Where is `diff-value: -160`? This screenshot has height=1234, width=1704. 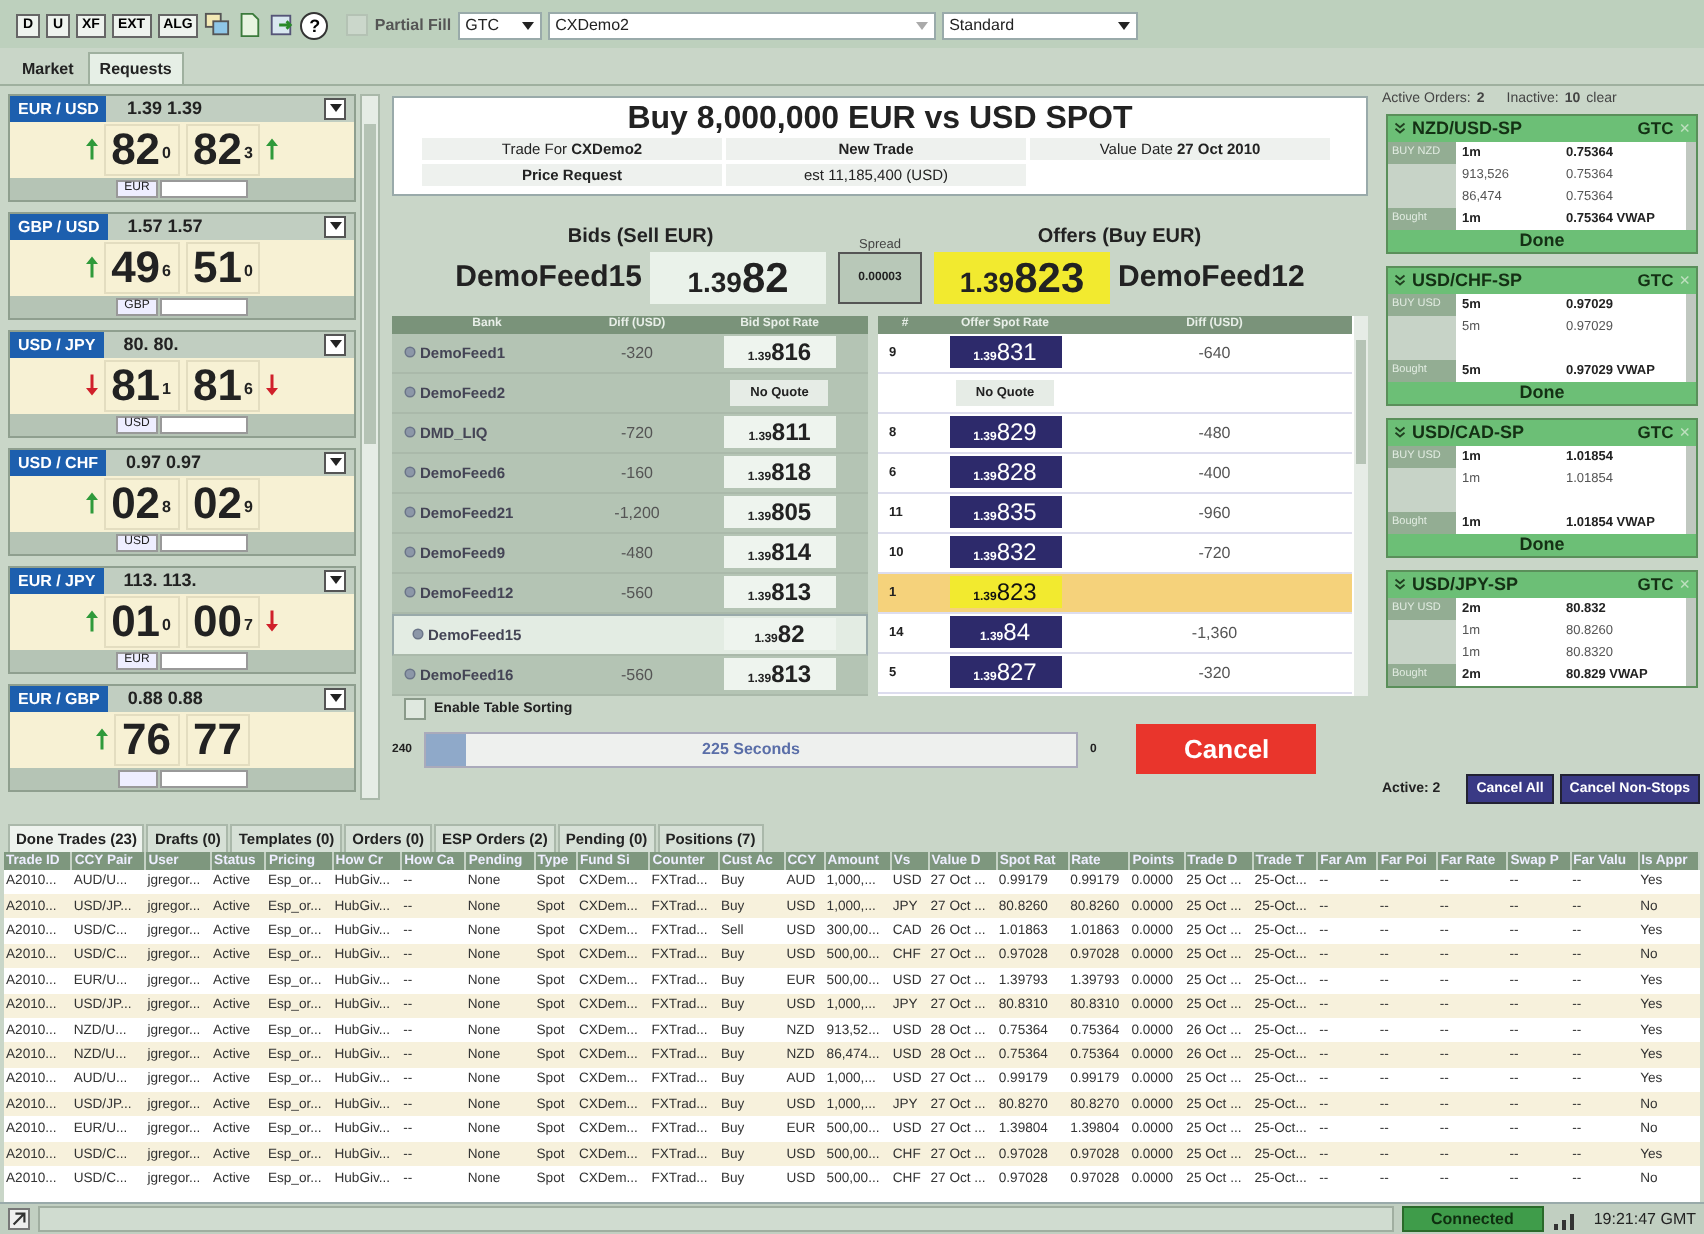 diff-value: -160 is located at coordinates (636, 472).